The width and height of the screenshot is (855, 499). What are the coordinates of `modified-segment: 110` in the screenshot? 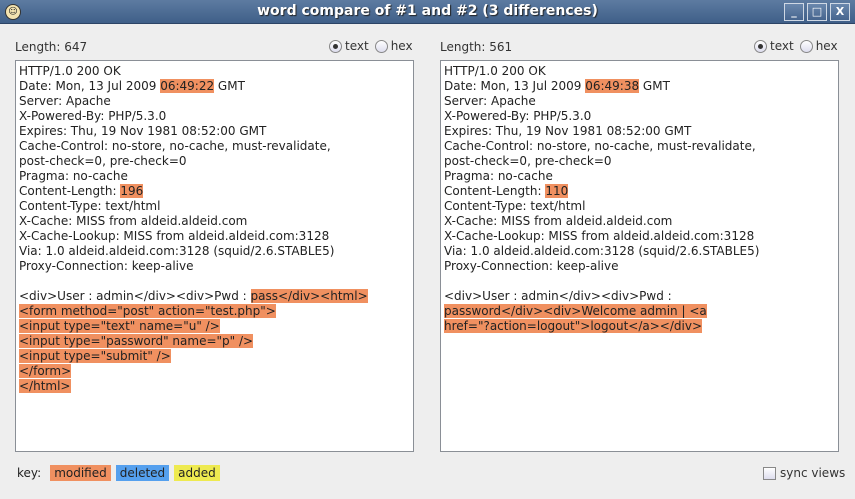 It's located at (557, 191).